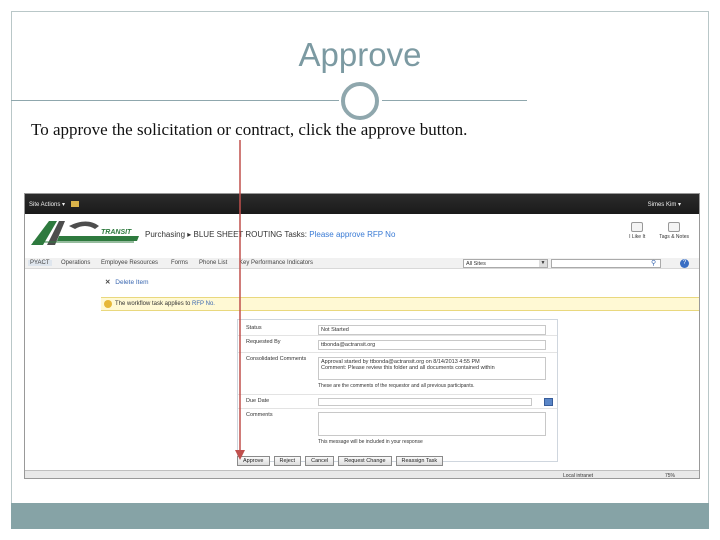 The height and width of the screenshot is (540, 720). I want to click on status-value: Not Started, so click(432, 330).